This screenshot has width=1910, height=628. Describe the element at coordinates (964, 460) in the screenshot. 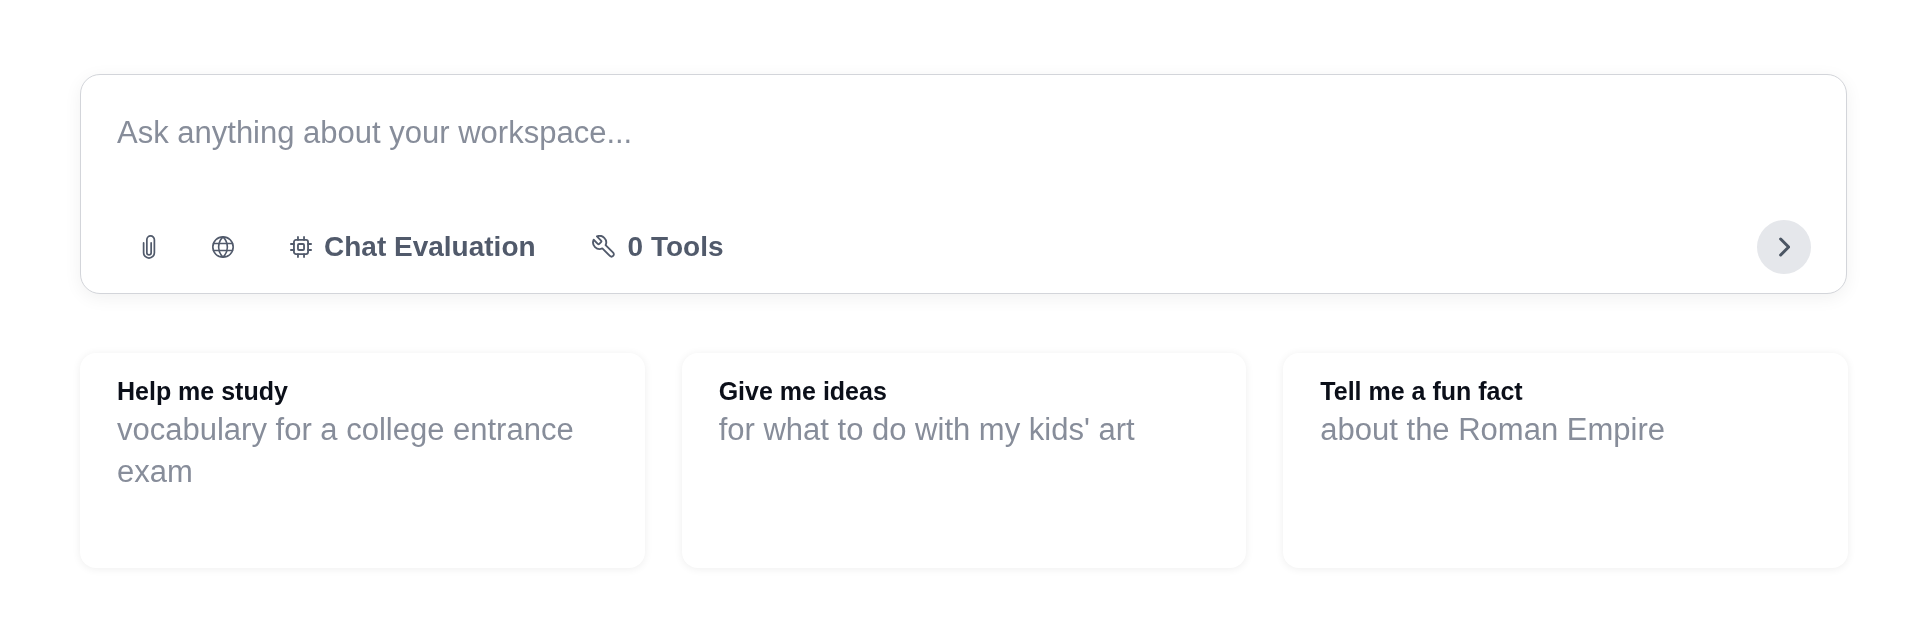

I see `suggestion-card: Give me ideas for what to do with my kids' art` at that location.